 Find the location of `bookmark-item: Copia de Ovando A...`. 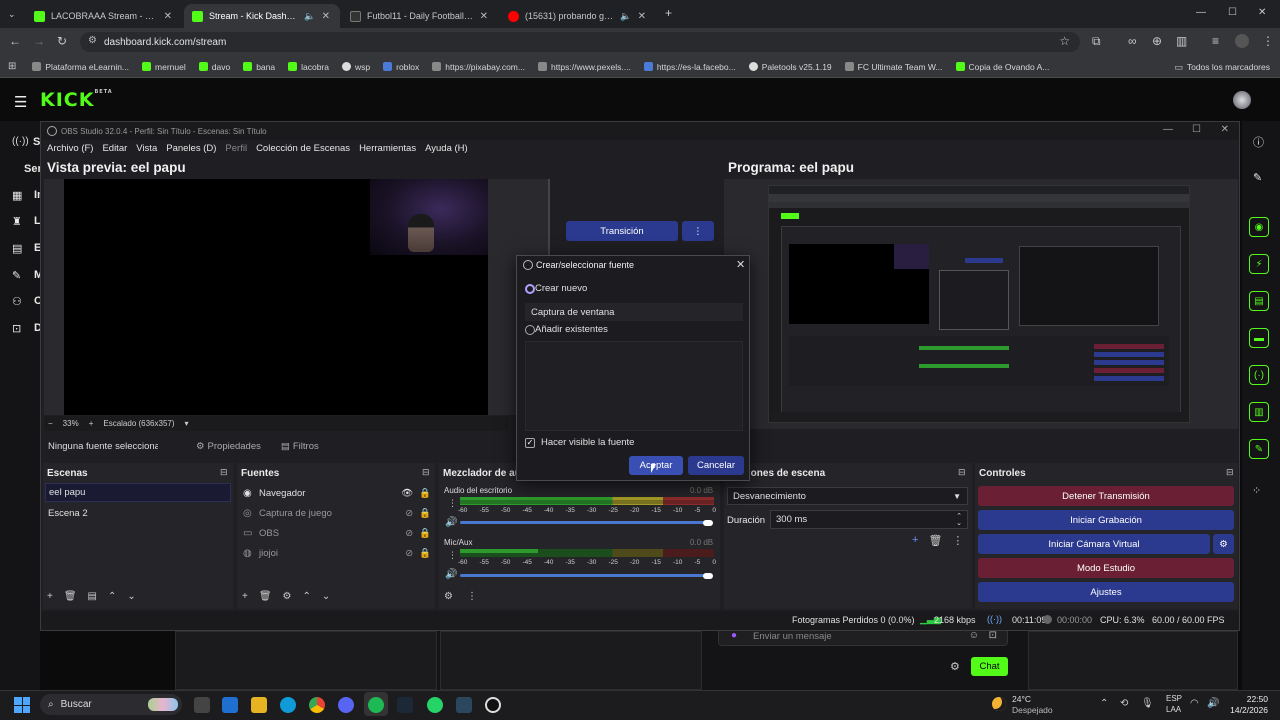

bookmark-item: Copia de Ovando A... is located at coordinates (1002, 67).